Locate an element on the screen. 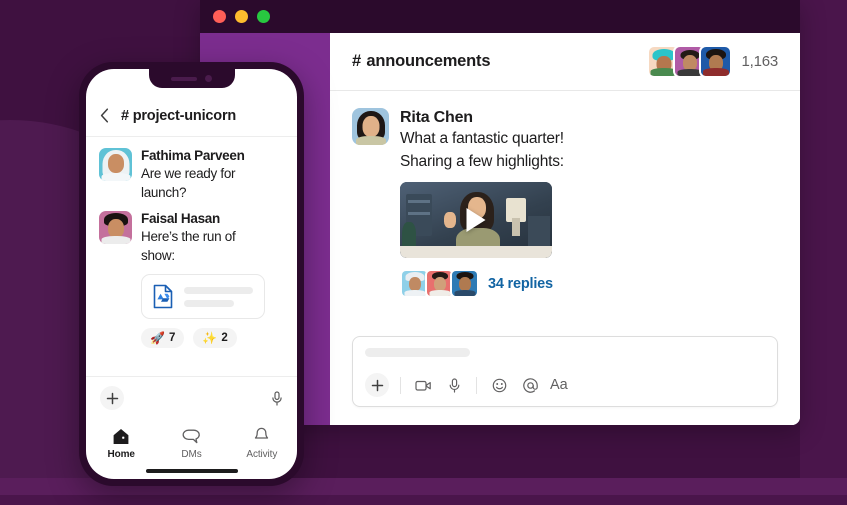  maximize-window-button is located at coordinates (263, 16).